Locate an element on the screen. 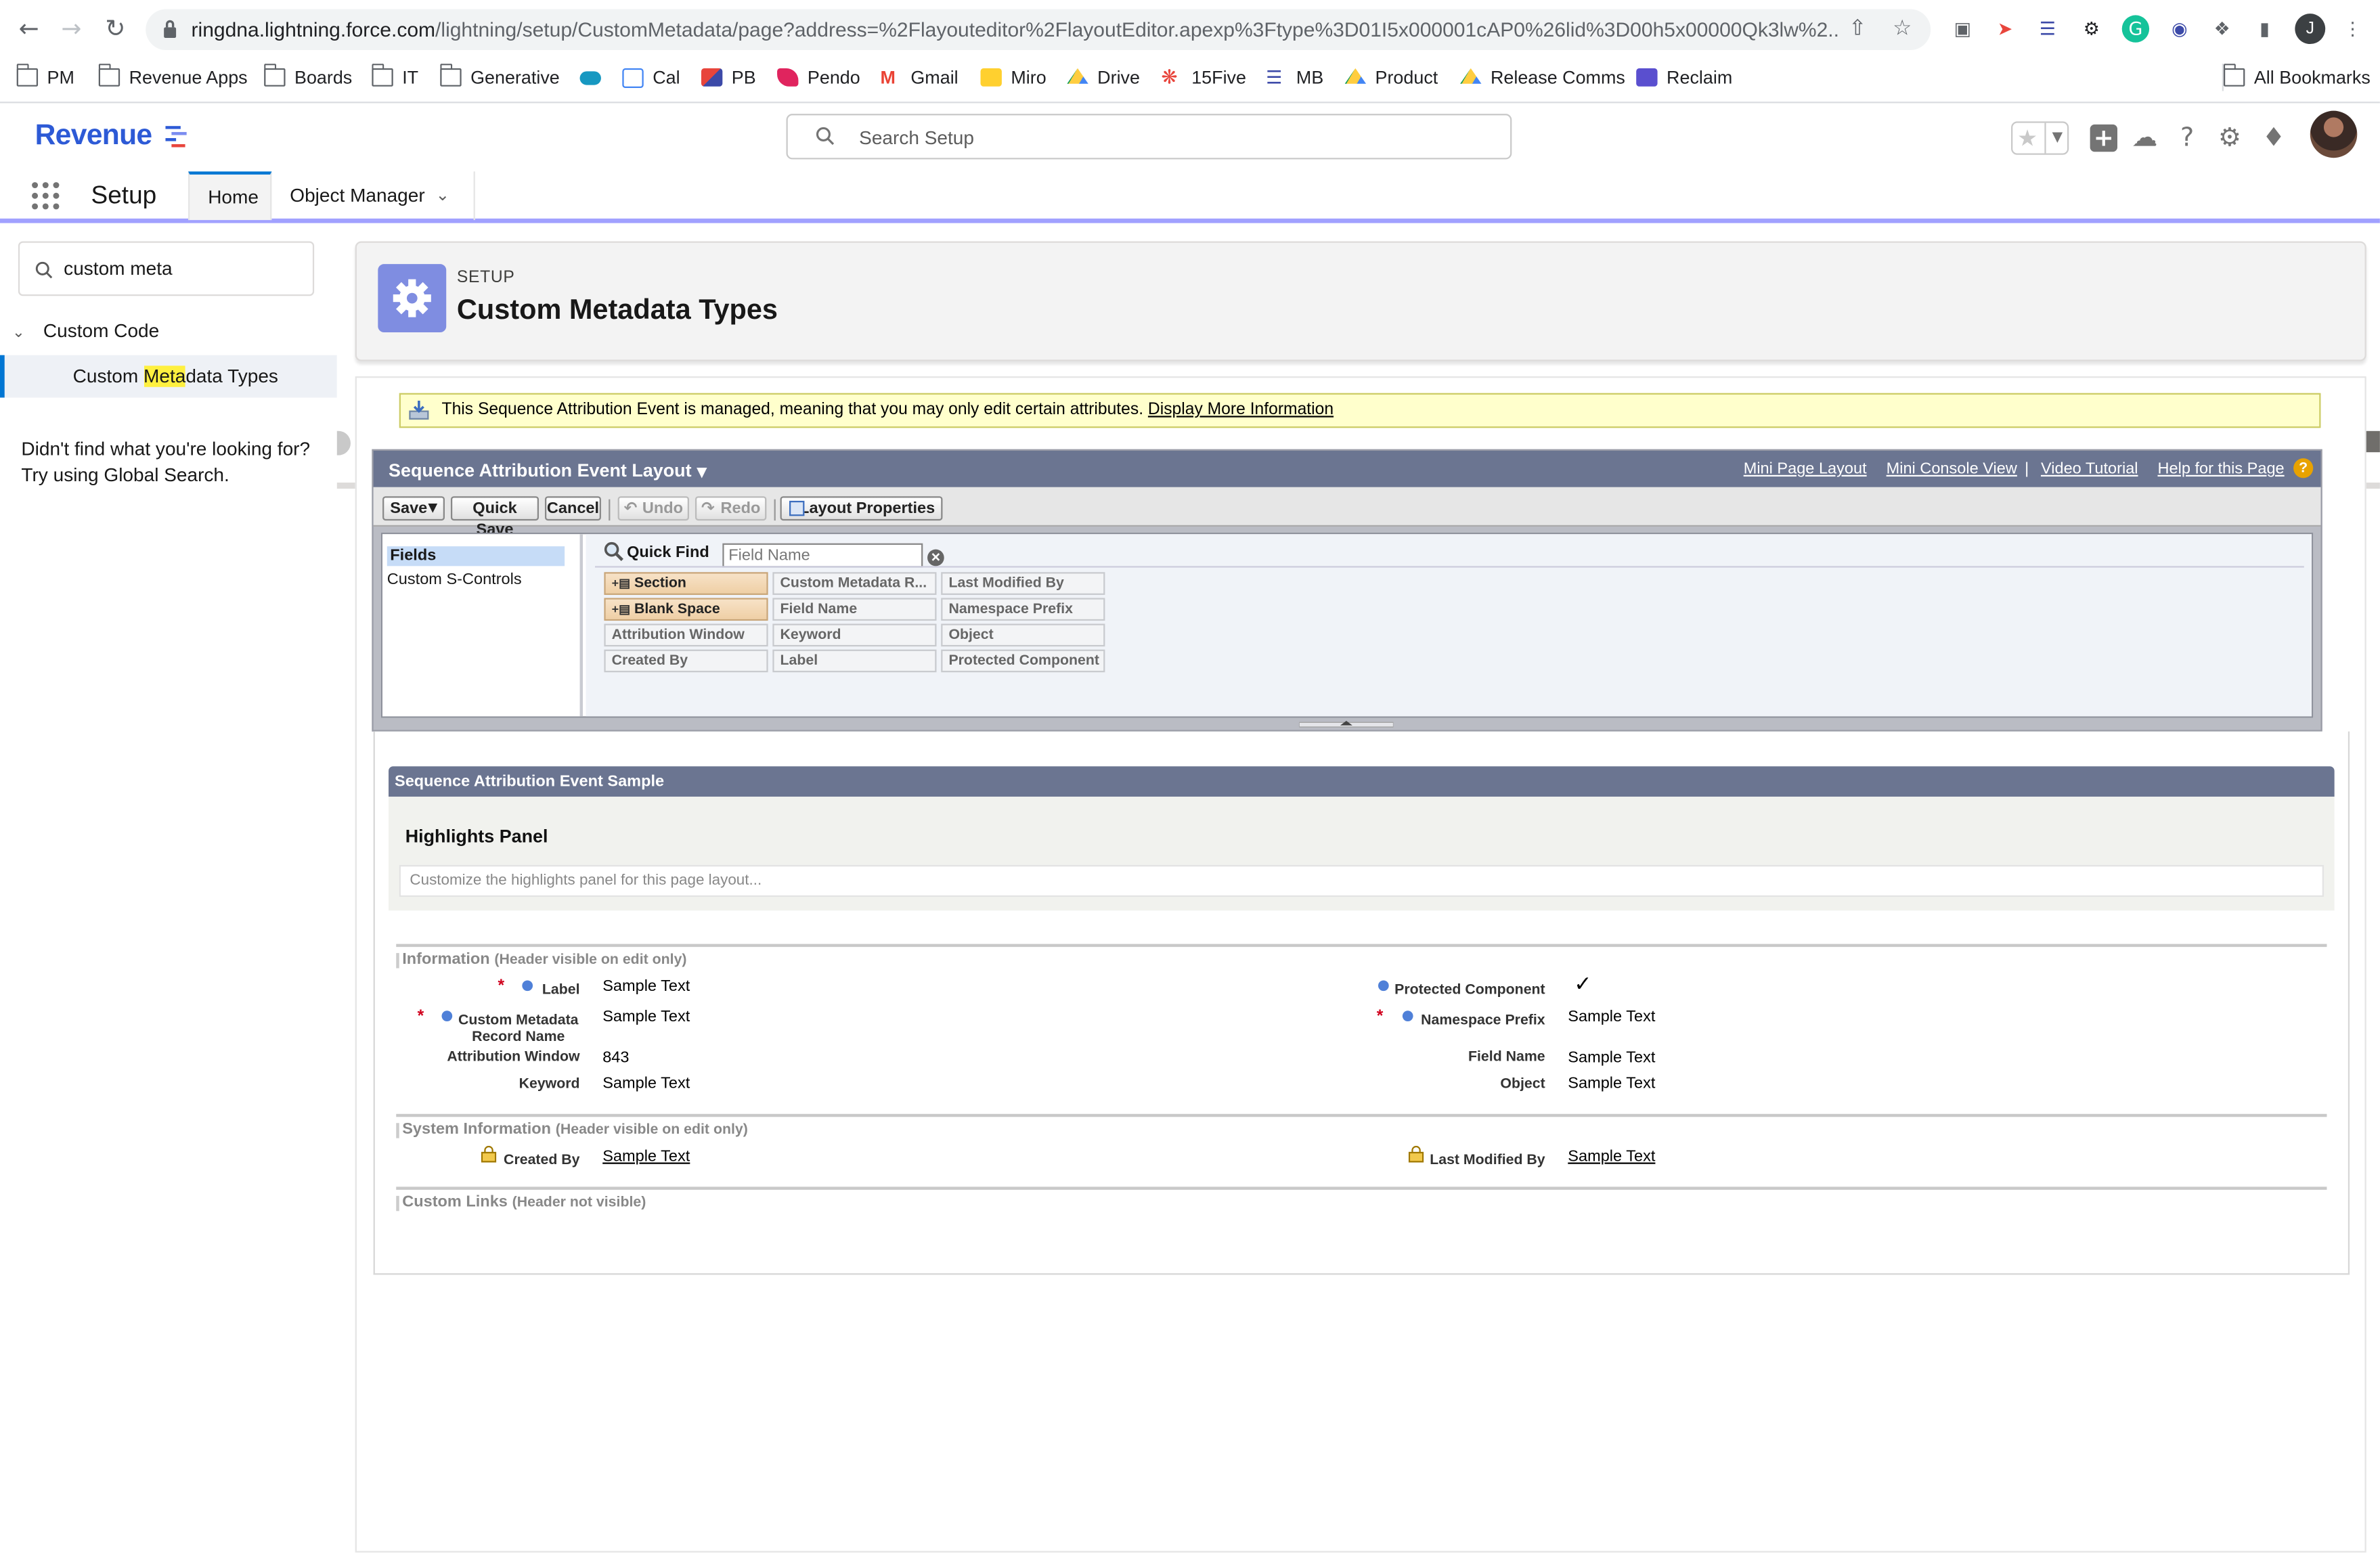 This screenshot has width=2380, height=1554. notifications-bell-icon: ♦ is located at coordinates (2273, 137).